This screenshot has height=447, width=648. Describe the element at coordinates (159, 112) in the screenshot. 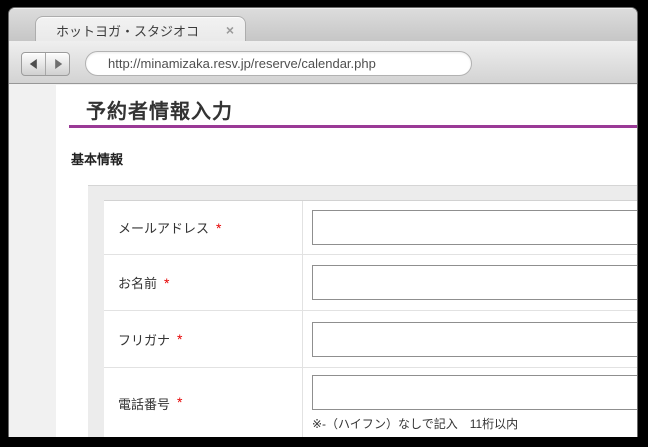

I see `page-title: 予約者情報入力` at that location.